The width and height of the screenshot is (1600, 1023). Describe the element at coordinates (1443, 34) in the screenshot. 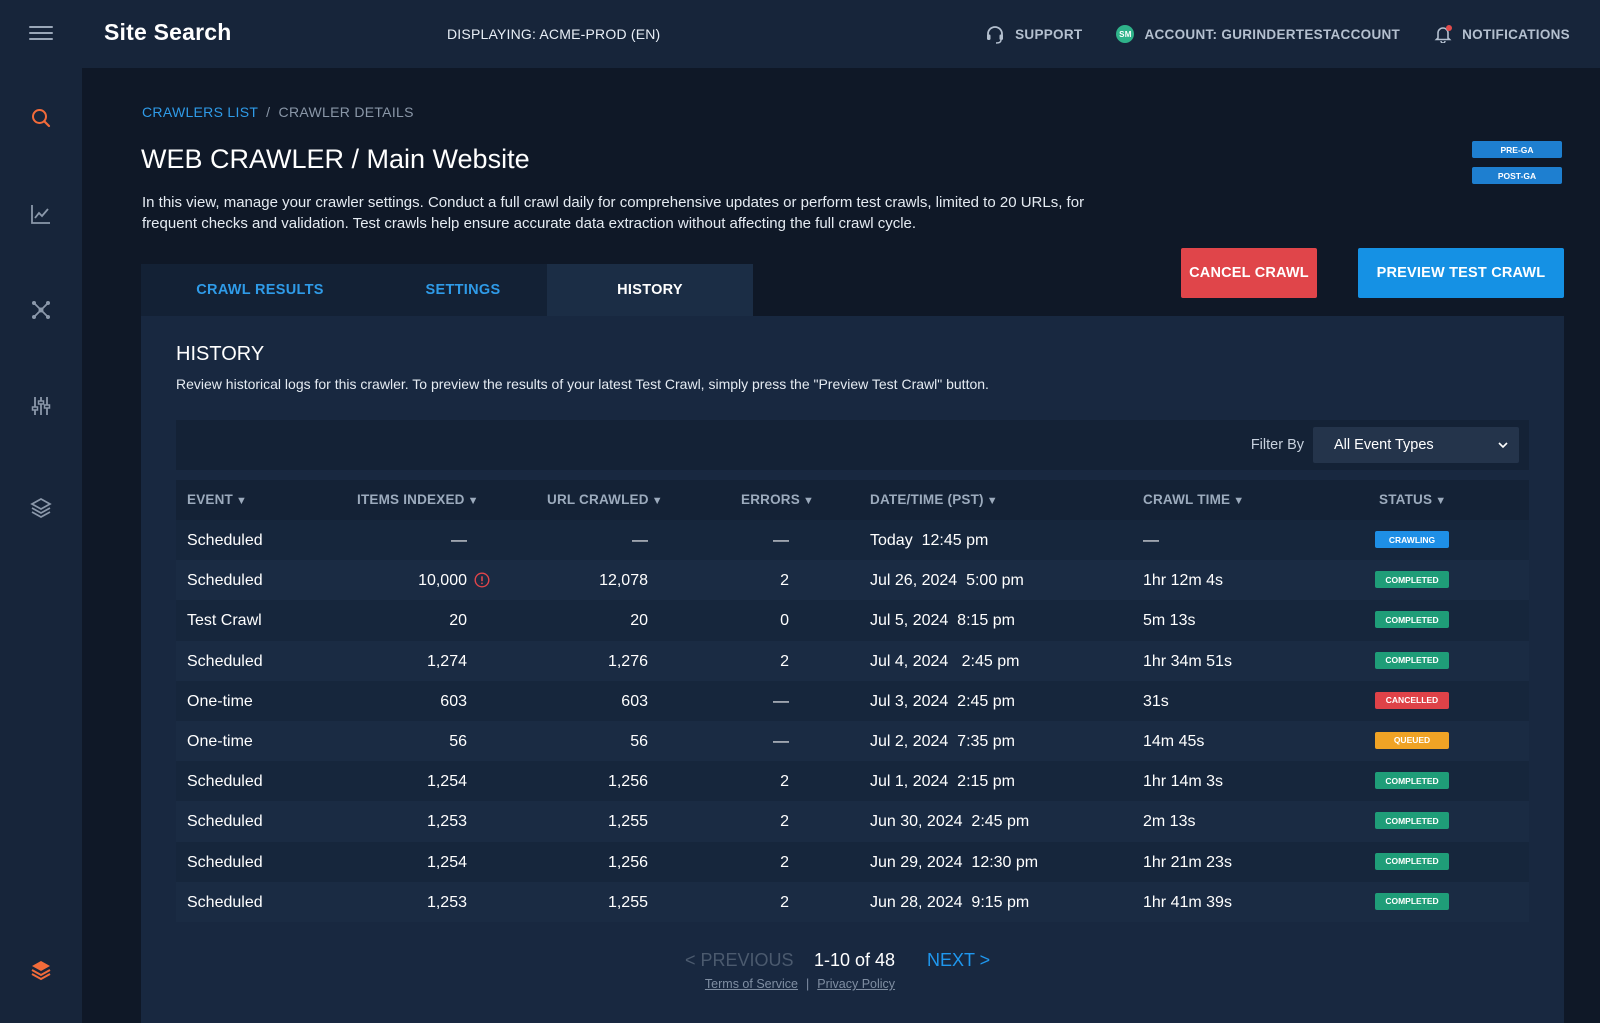

I see `bell-icon` at that location.